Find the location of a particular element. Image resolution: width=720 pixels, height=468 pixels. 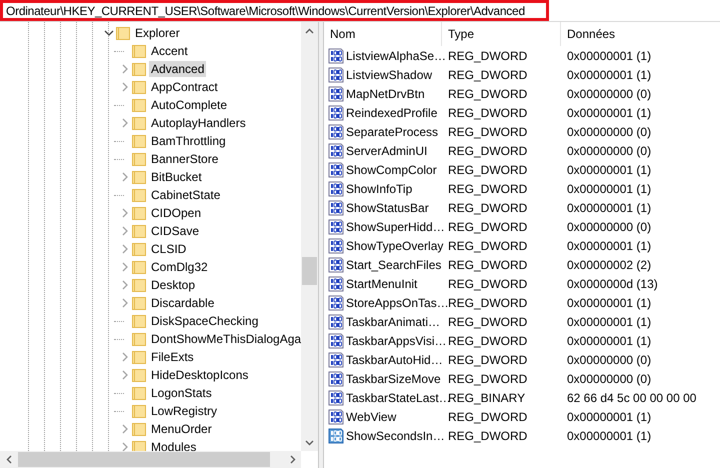

value-name: Start_SearchFiles is located at coordinates (393, 265).